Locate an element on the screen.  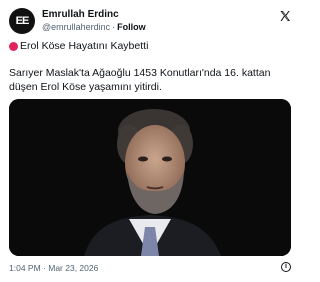
red-circle-icon is located at coordinates (13, 46).